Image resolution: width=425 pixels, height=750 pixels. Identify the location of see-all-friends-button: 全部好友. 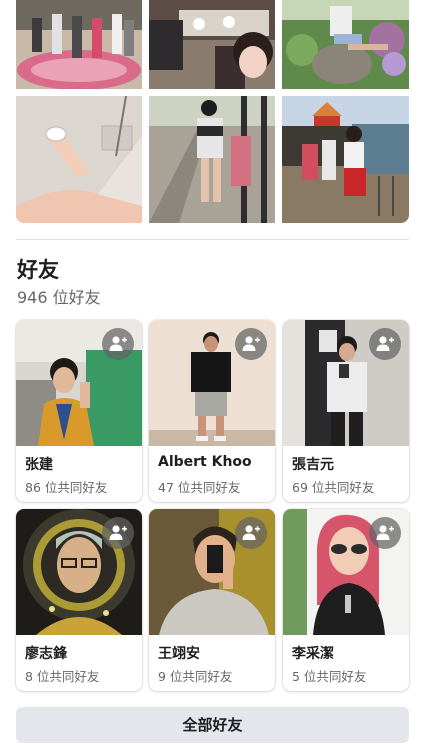
(212, 725).